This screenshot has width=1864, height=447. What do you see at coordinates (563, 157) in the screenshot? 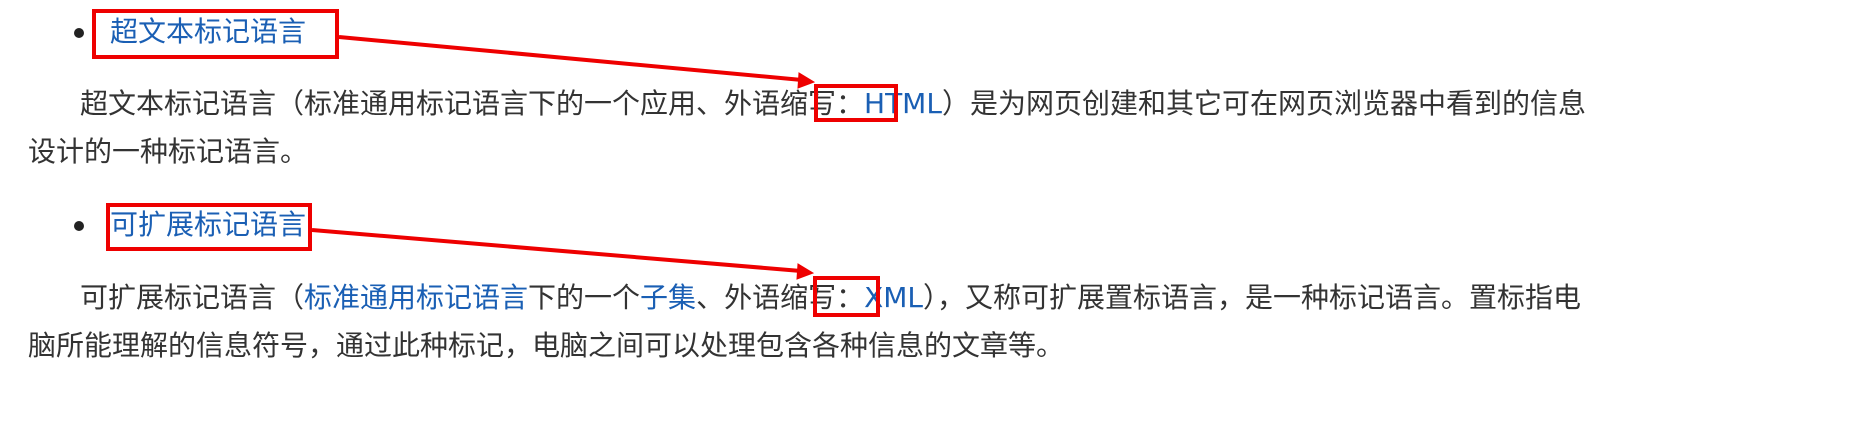
I see `annotation-arrows` at bounding box center [563, 157].